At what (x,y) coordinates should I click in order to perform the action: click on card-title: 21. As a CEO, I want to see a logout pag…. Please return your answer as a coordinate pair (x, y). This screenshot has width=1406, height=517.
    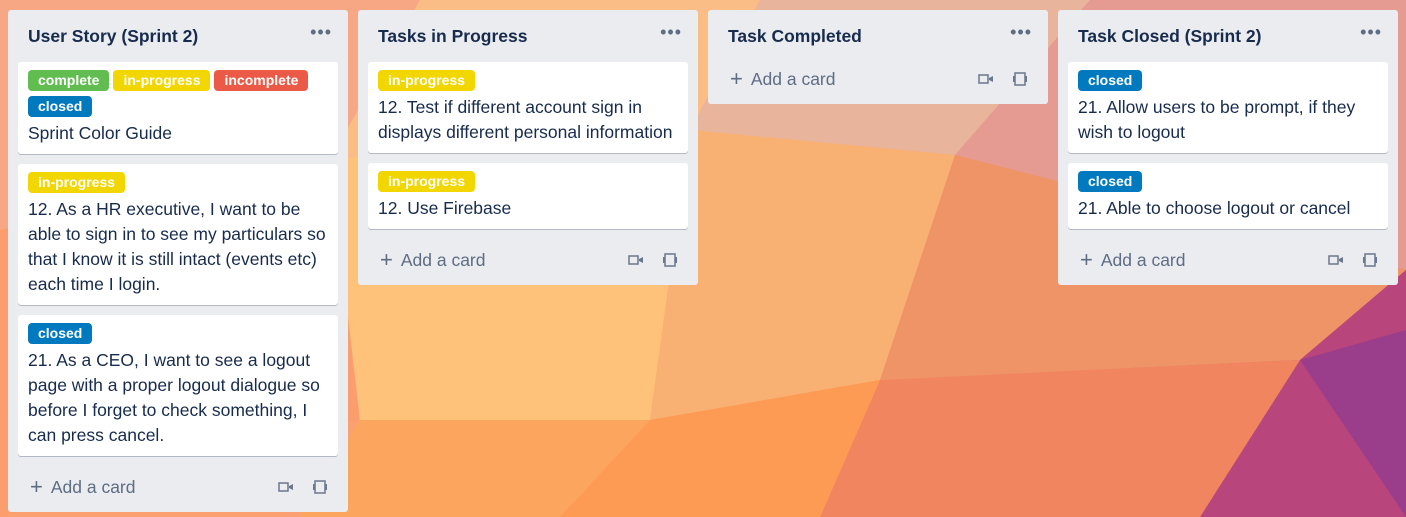
    Looking at the image, I should click on (174, 397).